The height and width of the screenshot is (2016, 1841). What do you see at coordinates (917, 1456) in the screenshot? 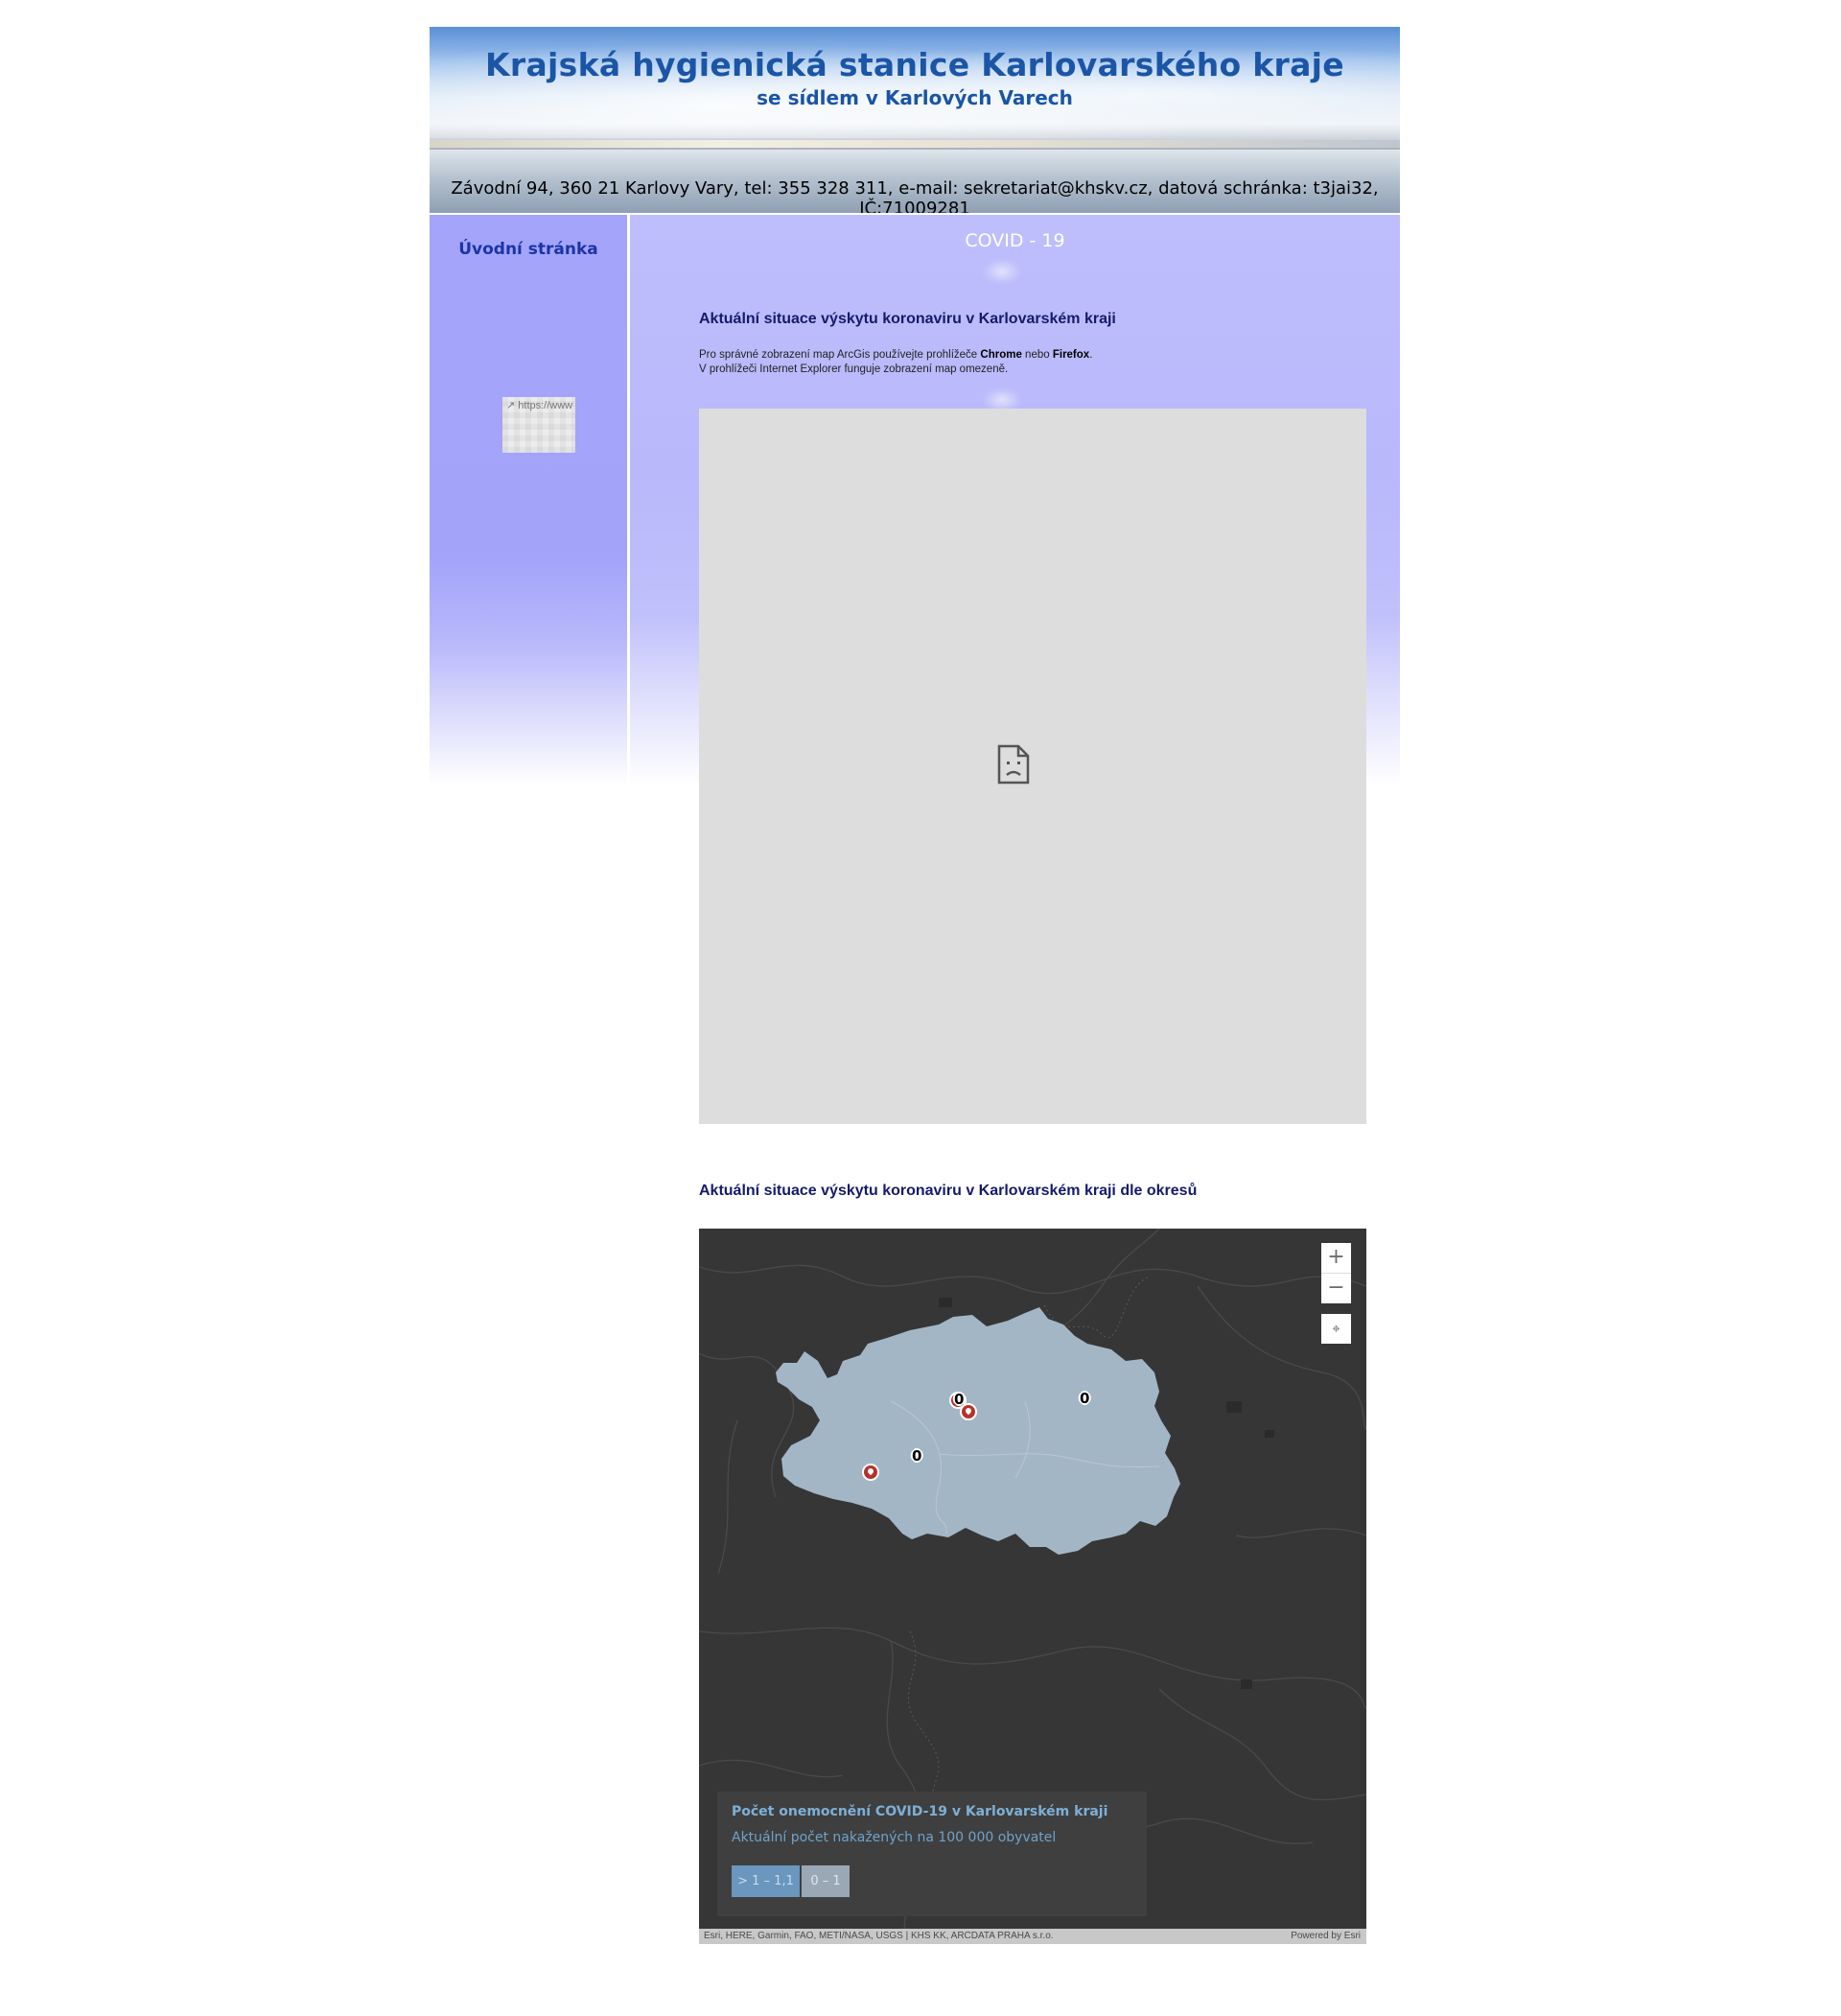
I see `district-label-cheb: 0` at bounding box center [917, 1456].